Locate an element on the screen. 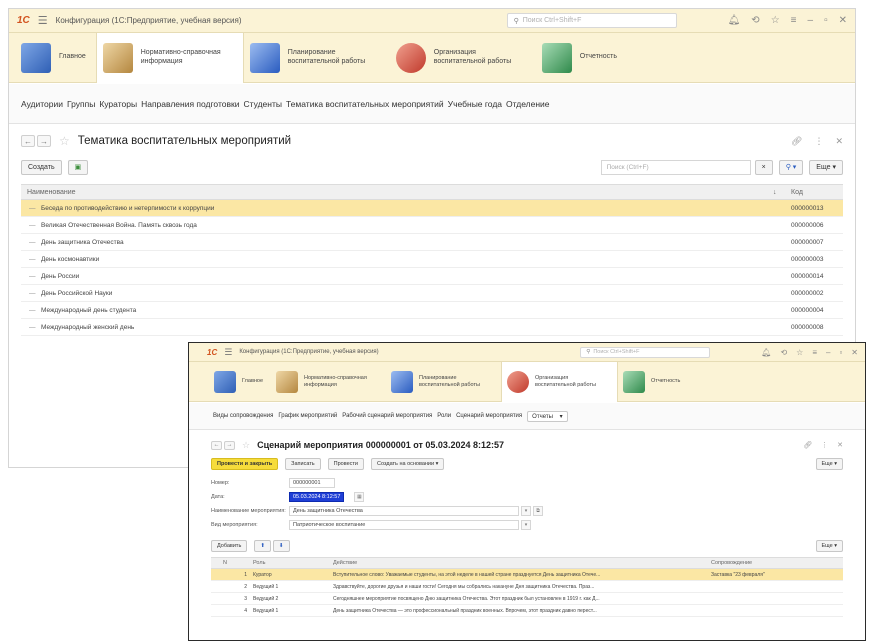  nav-link: Учебные года is located at coordinates (475, 104).